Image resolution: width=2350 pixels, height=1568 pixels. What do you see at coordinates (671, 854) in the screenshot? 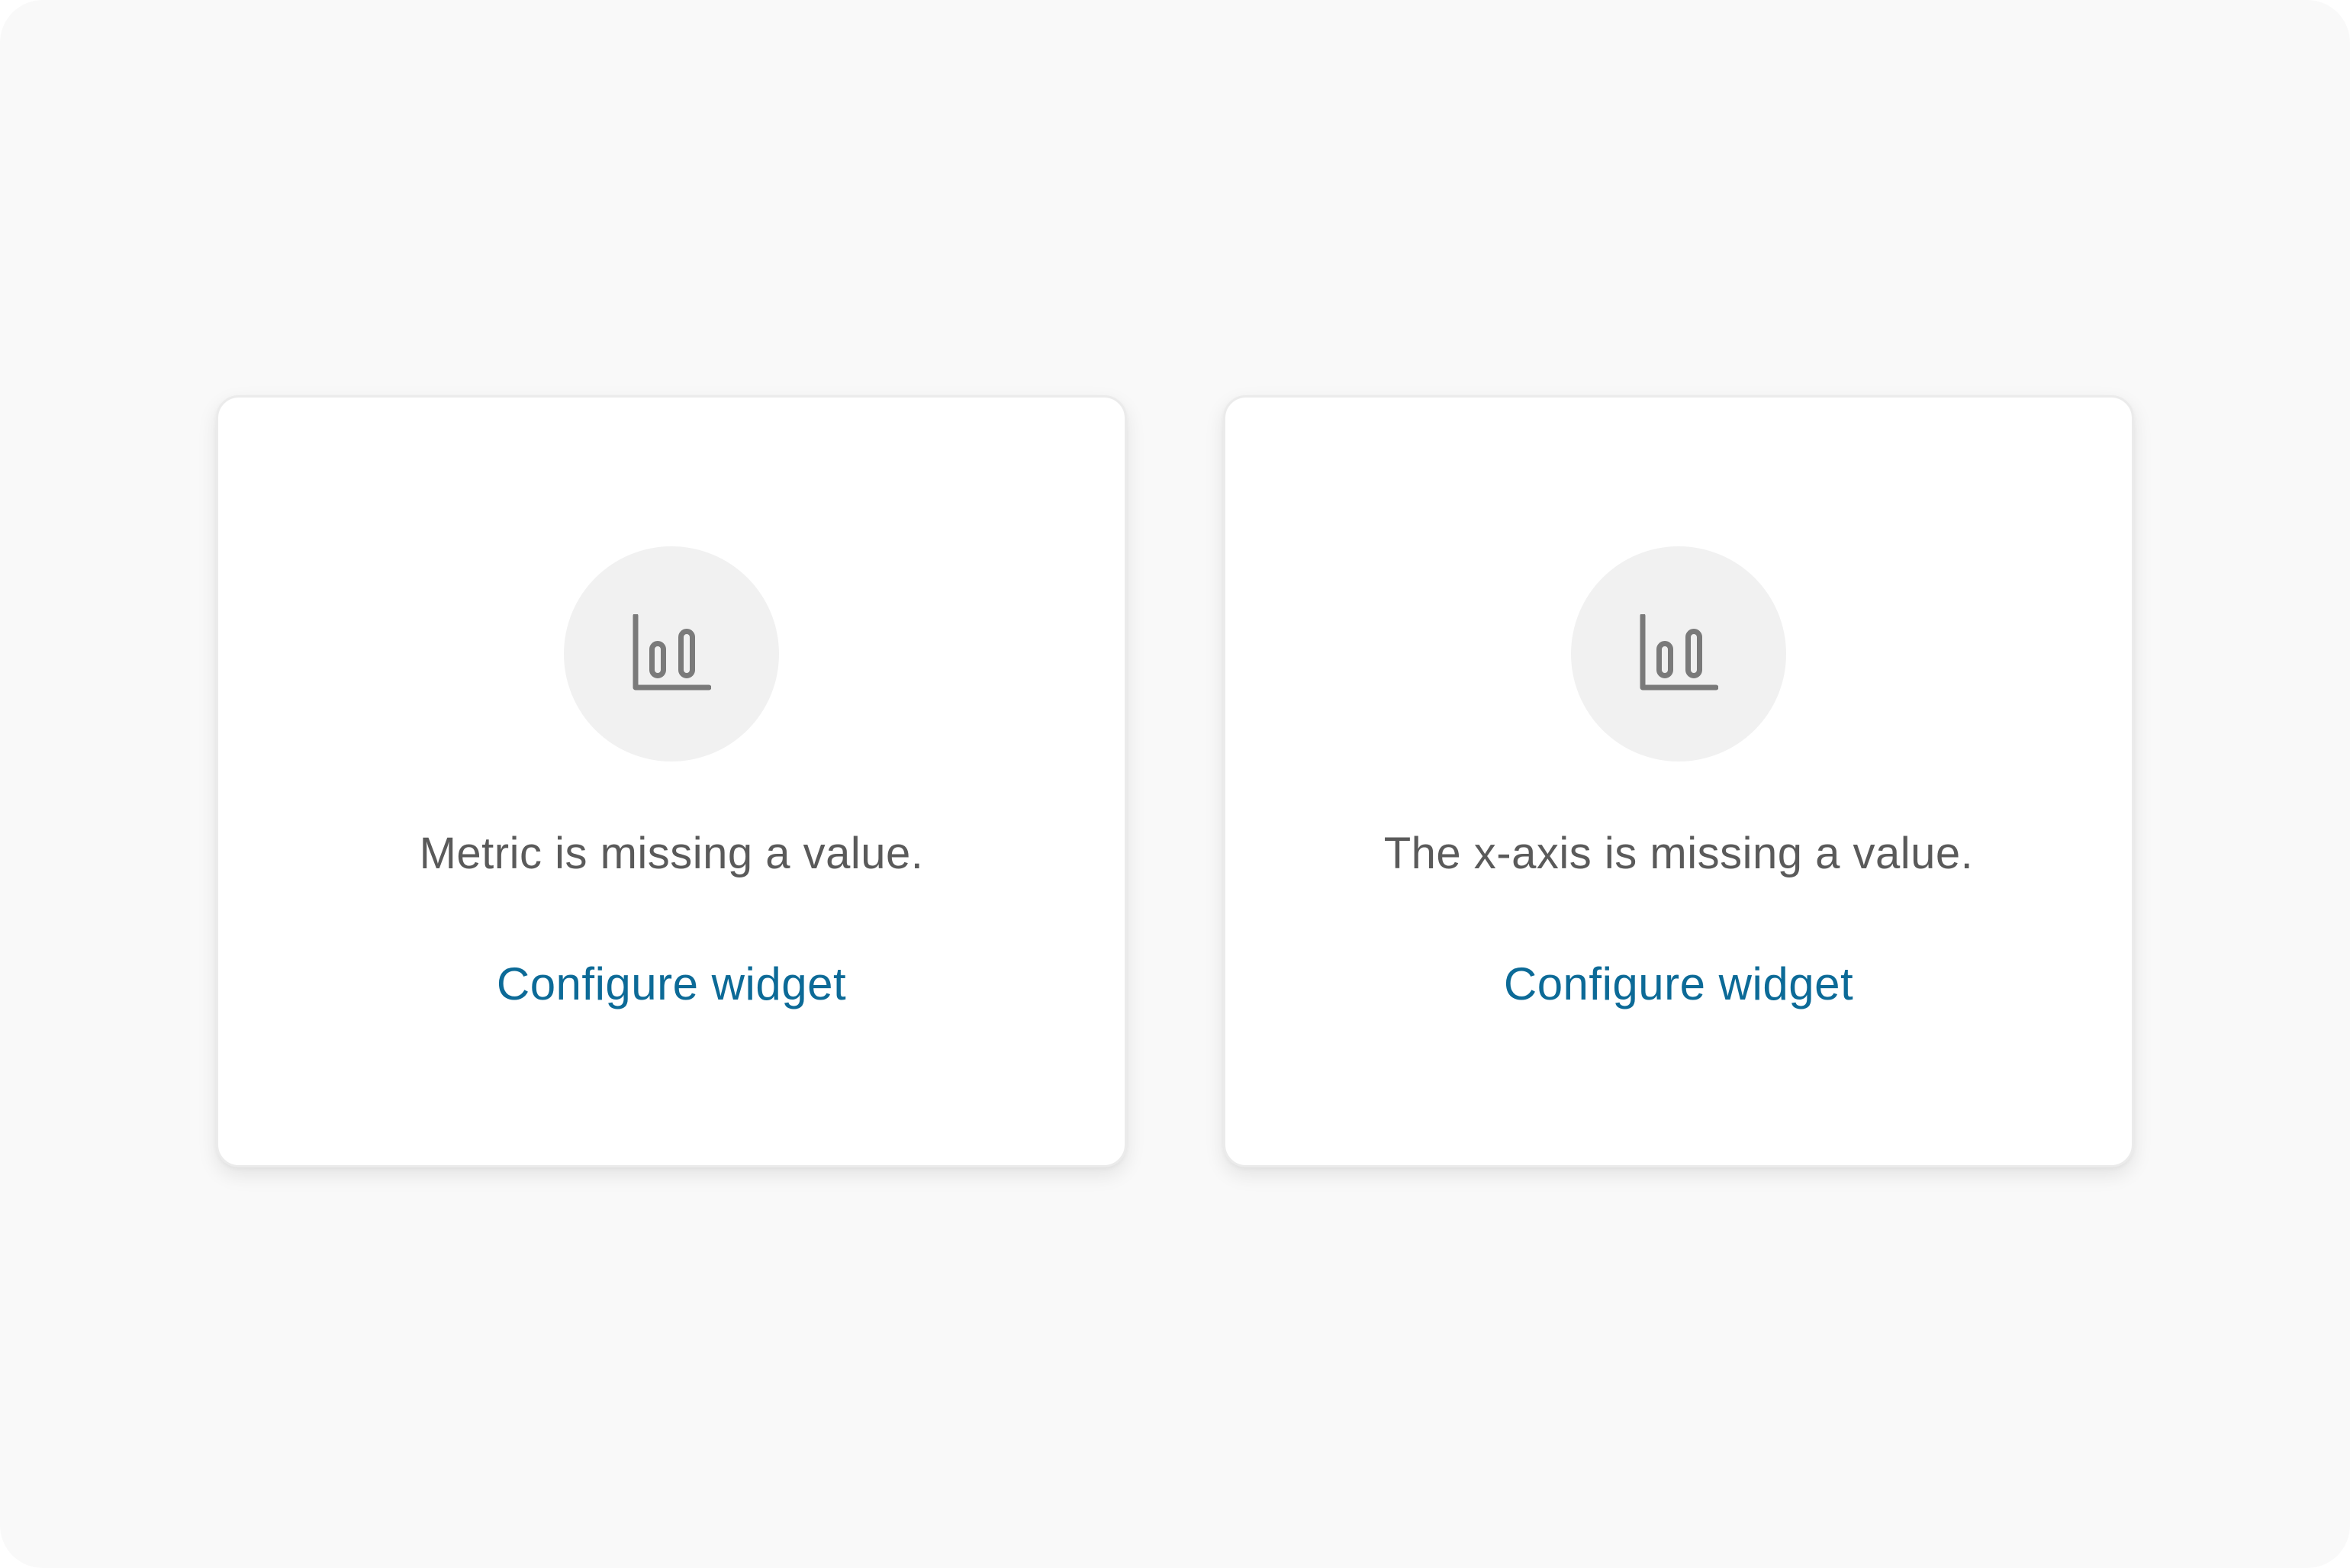
I see `empty-state-message: Metric is missing a value.` at bounding box center [671, 854].